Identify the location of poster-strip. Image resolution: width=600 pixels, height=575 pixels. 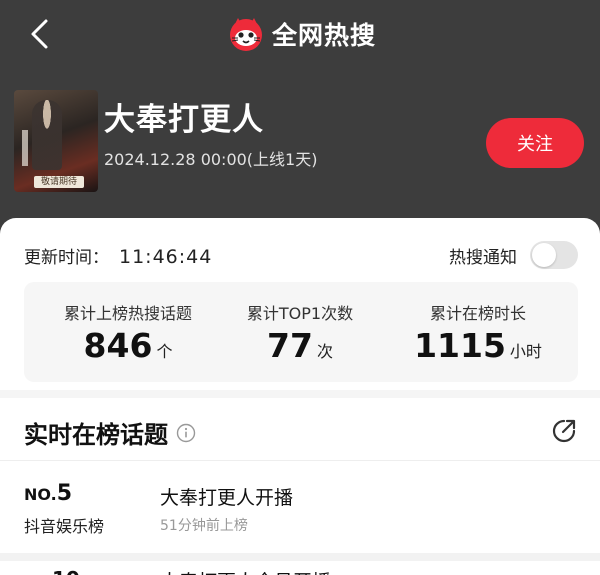
(25, 148).